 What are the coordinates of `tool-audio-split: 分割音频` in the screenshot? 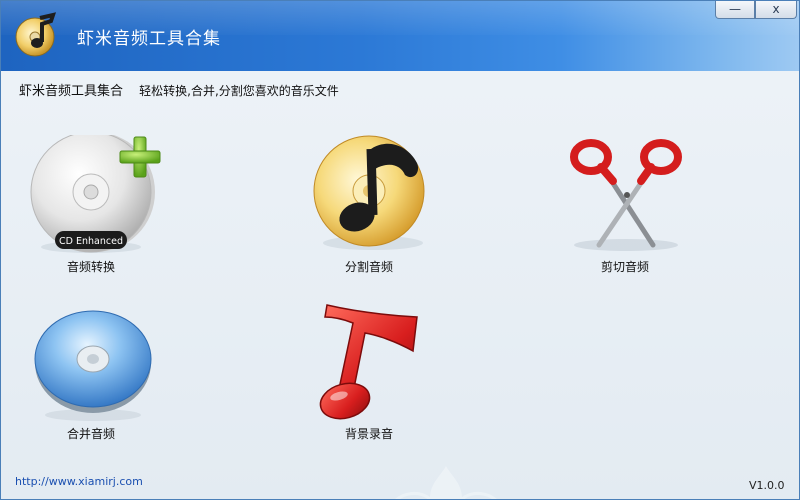 It's located at (369, 204).